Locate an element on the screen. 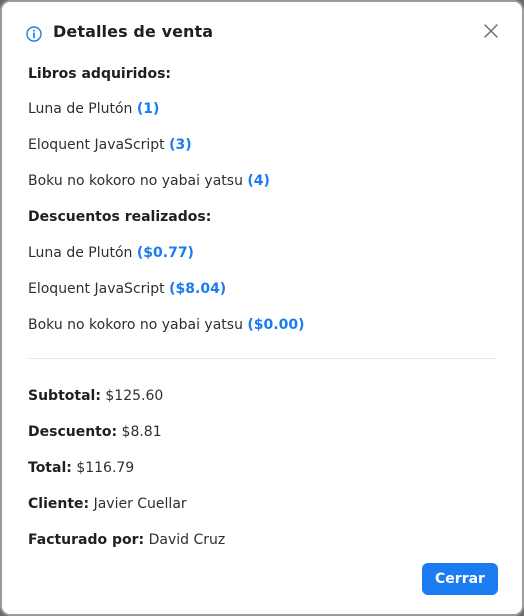 This screenshot has width=524, height=616. book-item: Eloquent JavaScript (3) is located at coordinates (110, 145).